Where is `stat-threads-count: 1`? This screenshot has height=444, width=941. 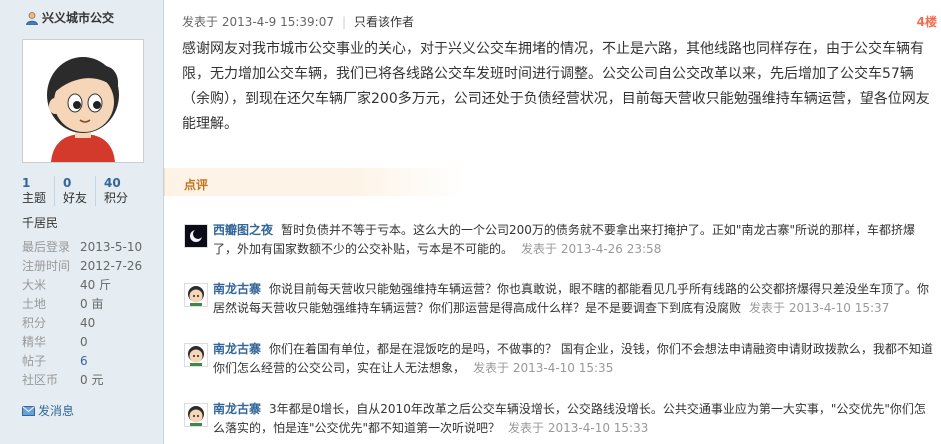 stat-threads-count: 1 is located at coordinates (34, 183).